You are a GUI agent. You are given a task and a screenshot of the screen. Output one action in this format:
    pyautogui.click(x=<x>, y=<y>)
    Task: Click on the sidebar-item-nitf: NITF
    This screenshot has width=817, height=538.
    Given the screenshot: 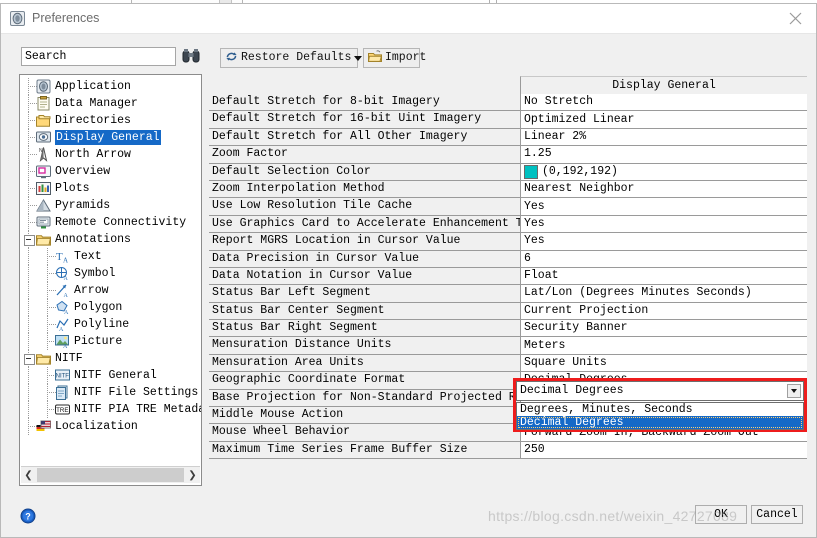 What is the action you would take?
    pyautogui.click(x=110, y=358)
    